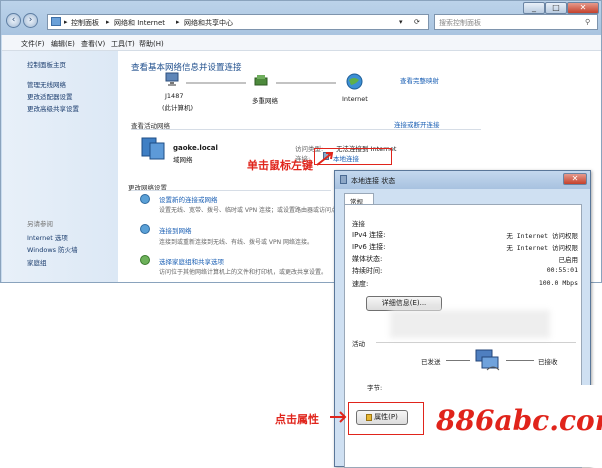 The height and width of the screenshot is (468, 602). What do you see at coordinates (280, 165) in the screenshot?
I see `annotation-left-click: 单击鼠标左键` at bounding box center [280, 165].